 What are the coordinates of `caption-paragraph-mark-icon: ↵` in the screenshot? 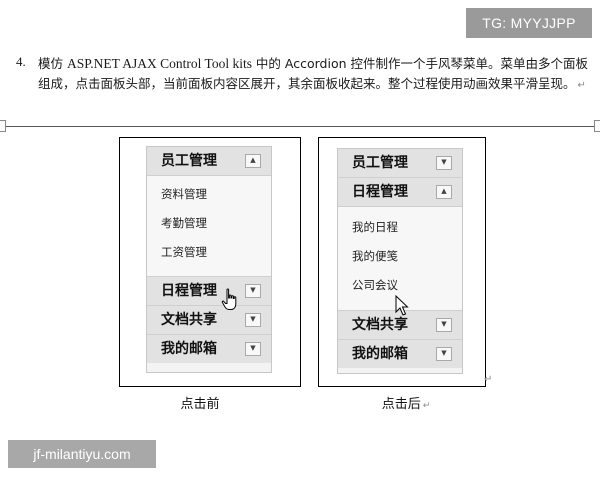 It's located at (426, 406).